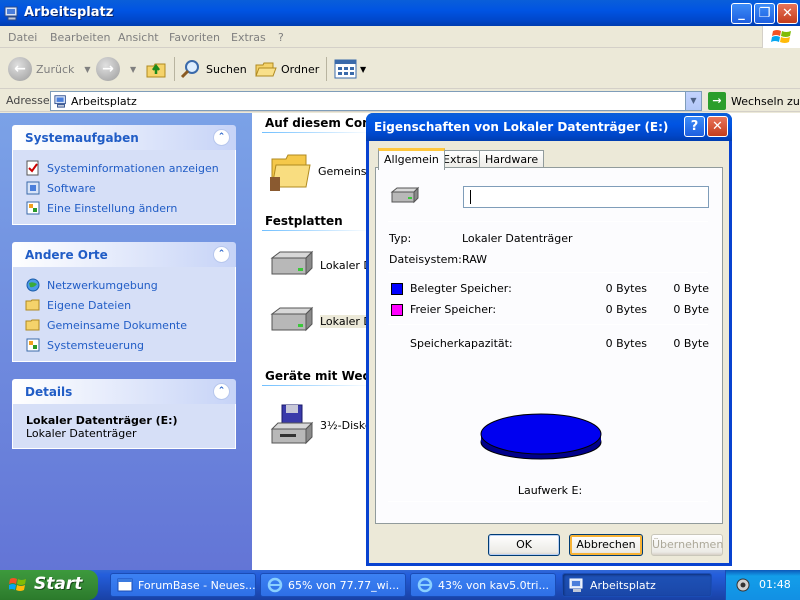 The image size is (800, 600). I want to click on folder-icon, so click(32, 305).